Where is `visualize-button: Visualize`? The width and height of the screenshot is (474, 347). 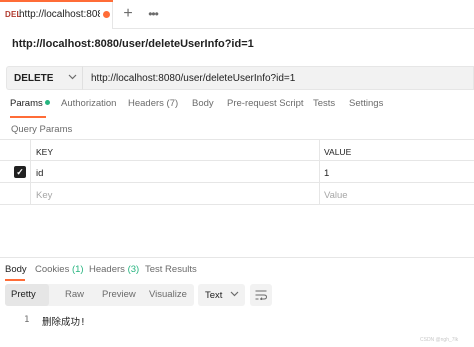 visualize-button: Visualize is located at coordinates (168, 295).